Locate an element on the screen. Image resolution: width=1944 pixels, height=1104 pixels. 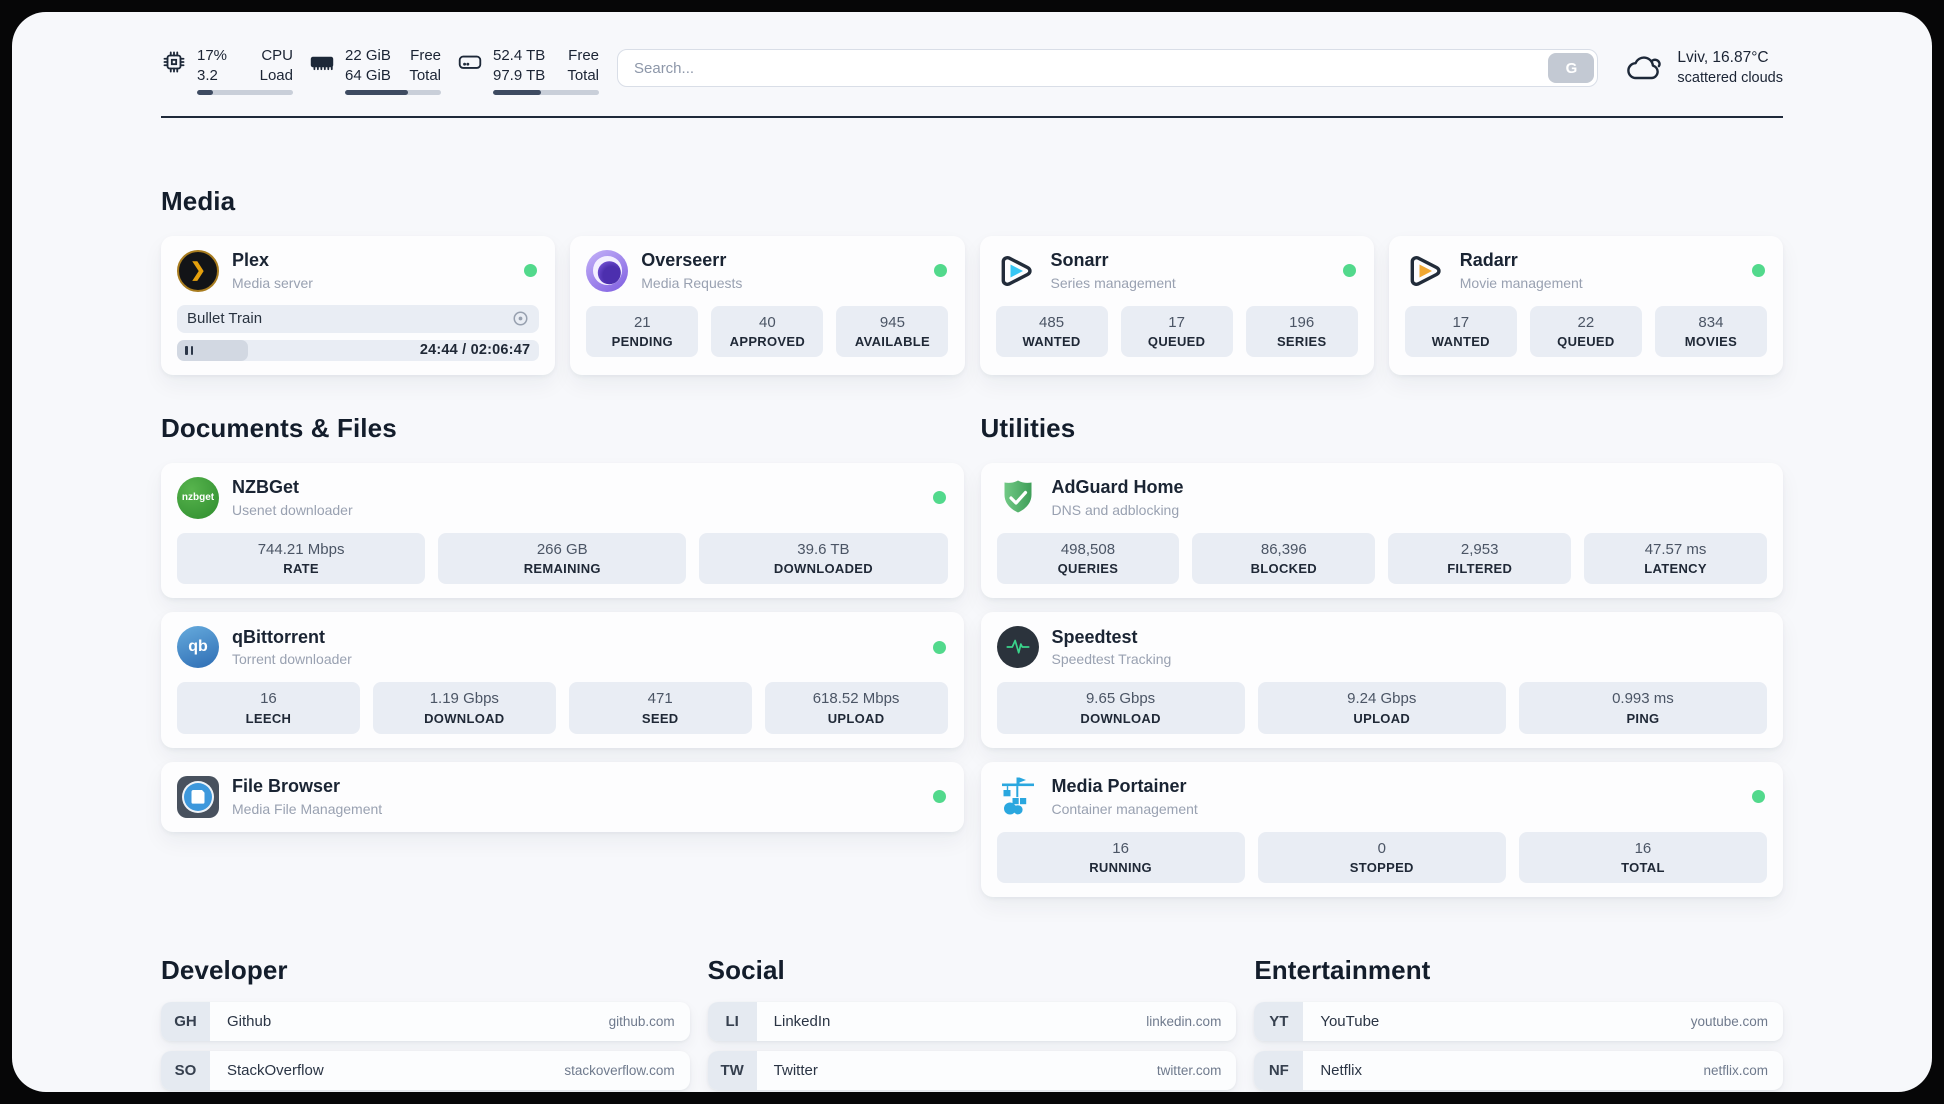
section-title-entertainment: Entertainment is located at coordinates (1342, 970).